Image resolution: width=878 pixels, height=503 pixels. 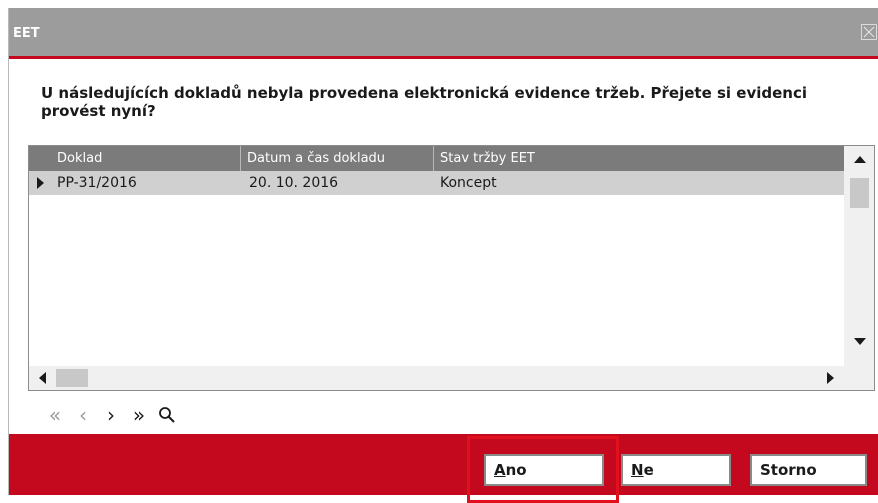 What do you see at coordinates (468, 183) in the screenshot?
I see `cell-stav: Koncept` at bounding box center [468, 183].